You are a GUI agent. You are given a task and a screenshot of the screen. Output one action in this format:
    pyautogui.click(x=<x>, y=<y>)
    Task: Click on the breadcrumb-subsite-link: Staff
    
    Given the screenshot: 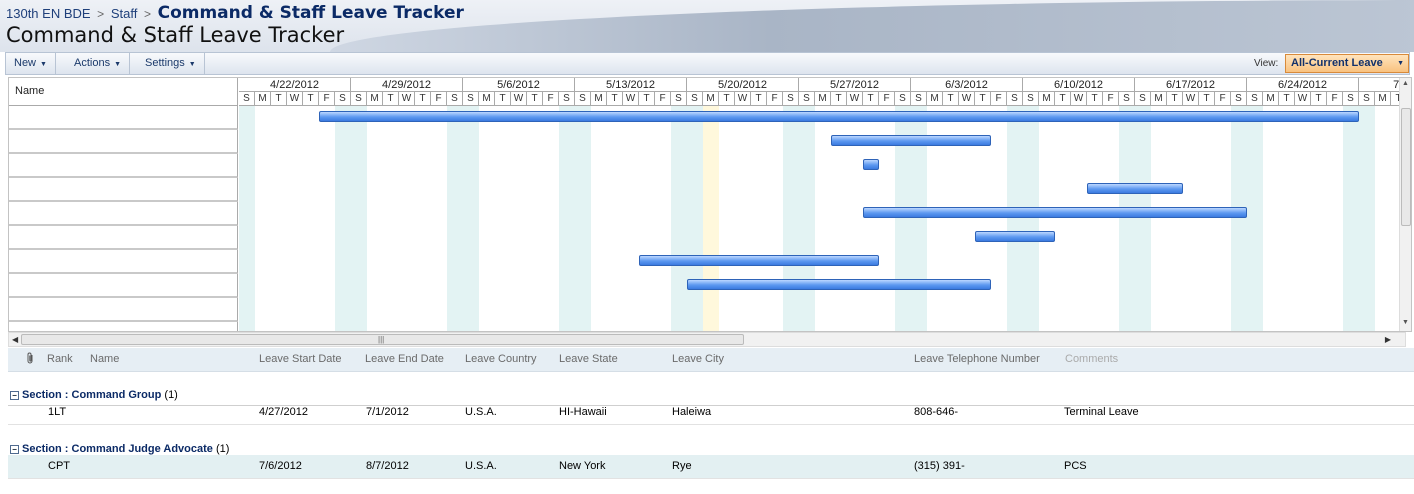 What is the action you would take?
    pyautogui.click(x=124, y=13)
    